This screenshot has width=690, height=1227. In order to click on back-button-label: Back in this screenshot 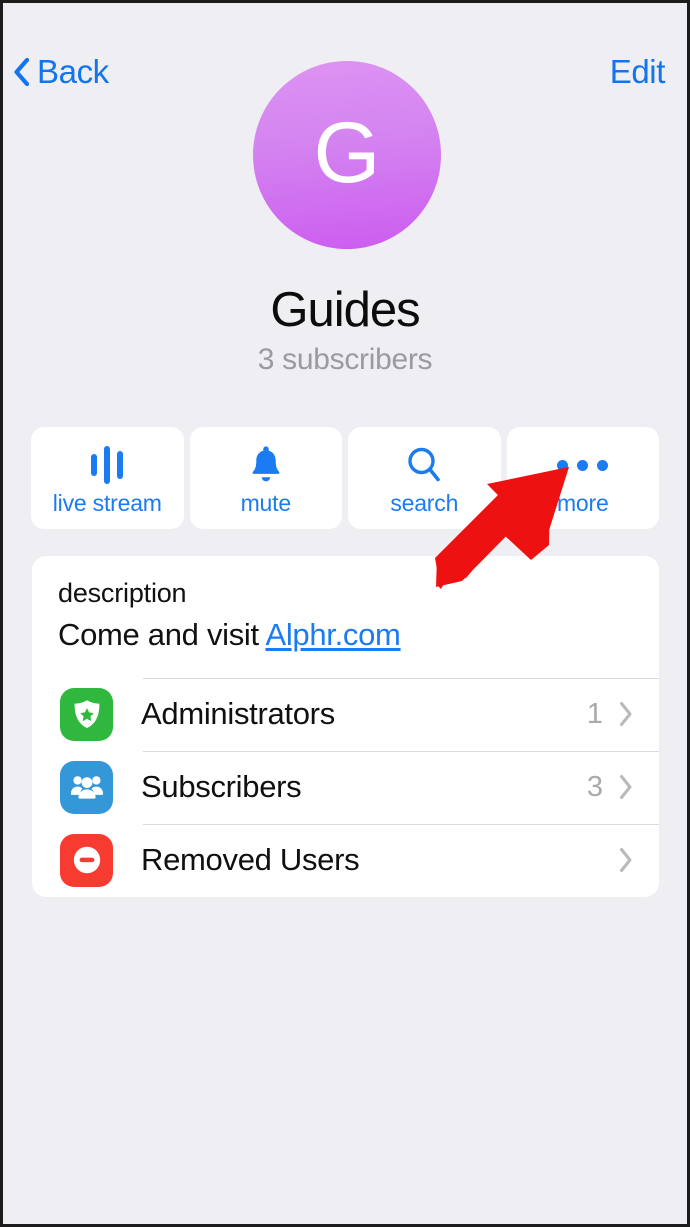, I will do `click(73, 71)`.